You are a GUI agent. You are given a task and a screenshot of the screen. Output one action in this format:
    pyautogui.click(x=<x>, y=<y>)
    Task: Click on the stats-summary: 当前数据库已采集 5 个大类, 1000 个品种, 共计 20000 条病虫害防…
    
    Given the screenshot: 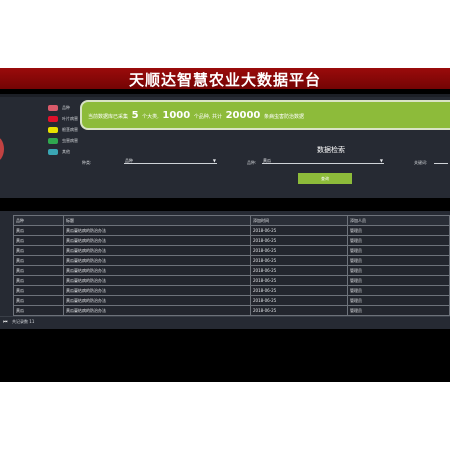 What is the action you would take?
    pyautogui.click(x=196, y=116)
    